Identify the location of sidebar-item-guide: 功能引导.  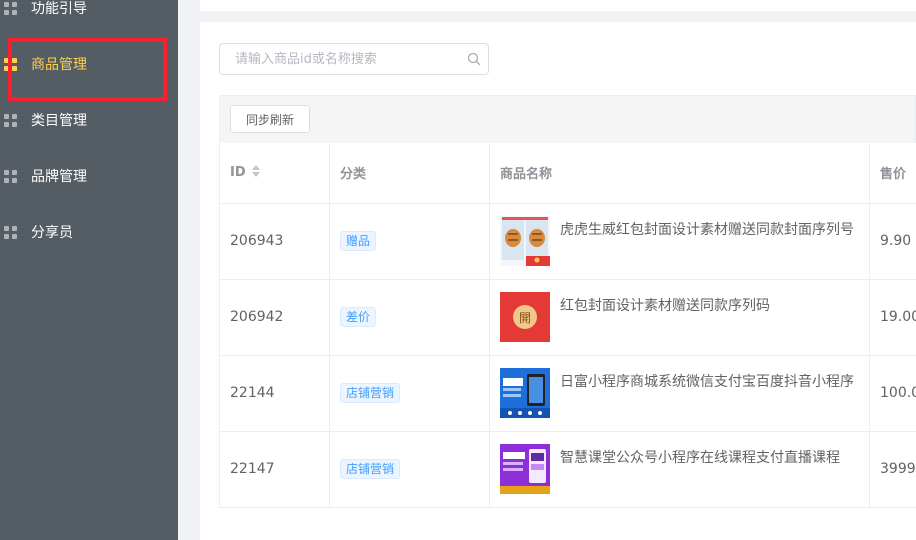
(89, 18).